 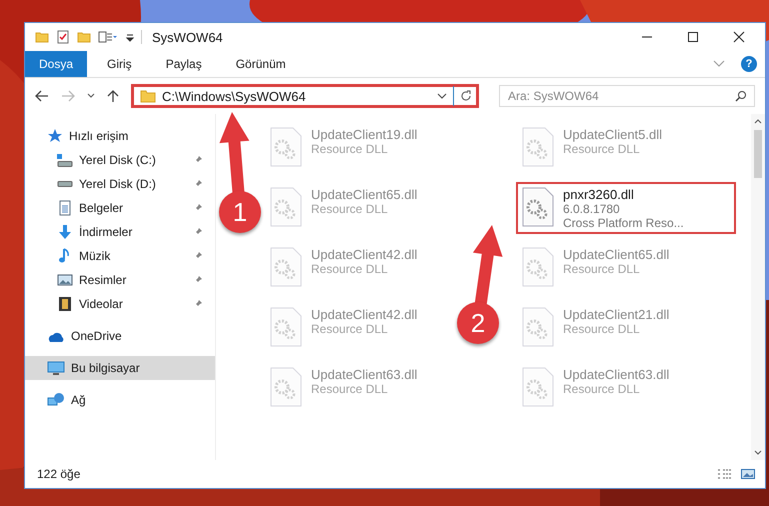 What do you see at coordinates (725, 474) in the screenshot?
I see `details-view-icon` at bounding box center [725, 474].